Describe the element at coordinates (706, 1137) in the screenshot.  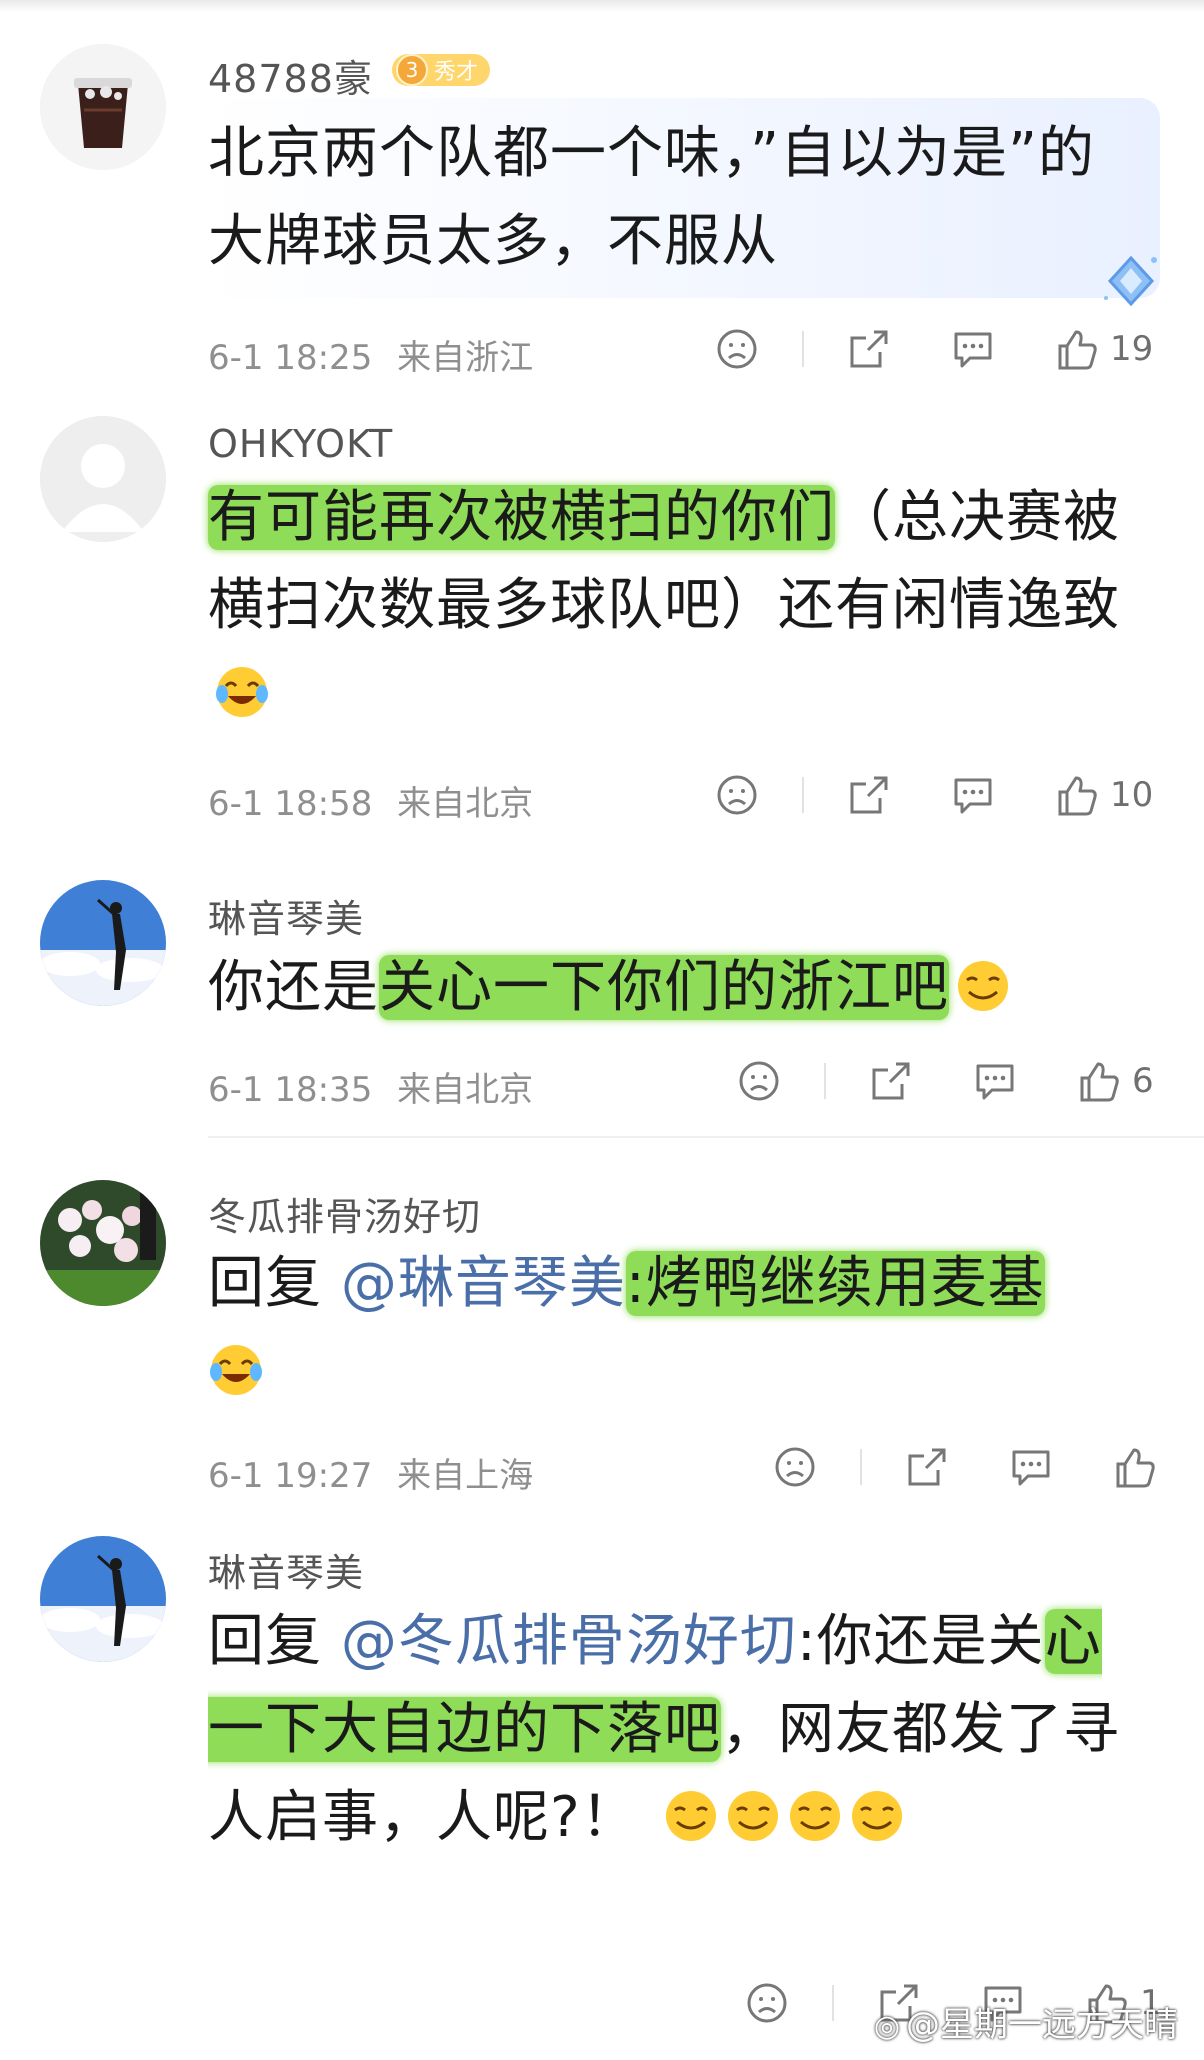
I see `divider` at that location.